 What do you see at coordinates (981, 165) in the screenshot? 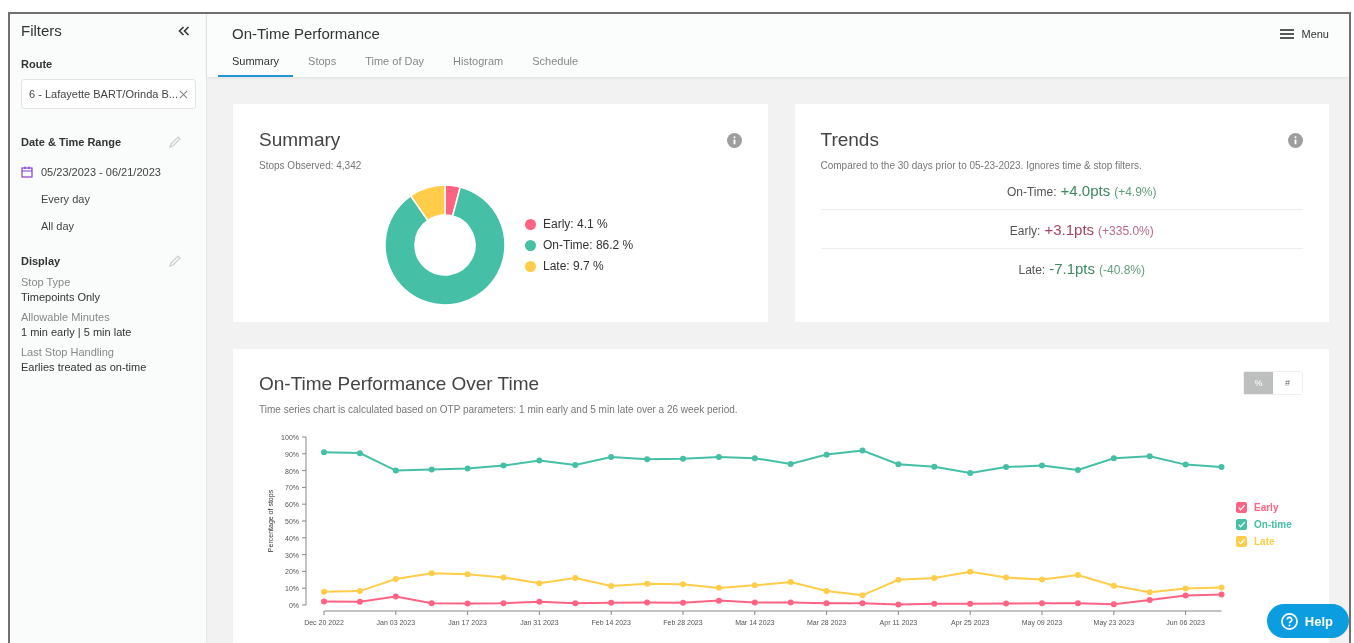
I see `card-subtitle: Compared to the 30 days prior to 05-23-2023. Ignores time & stop filters.` at bounding box center [981, 165].